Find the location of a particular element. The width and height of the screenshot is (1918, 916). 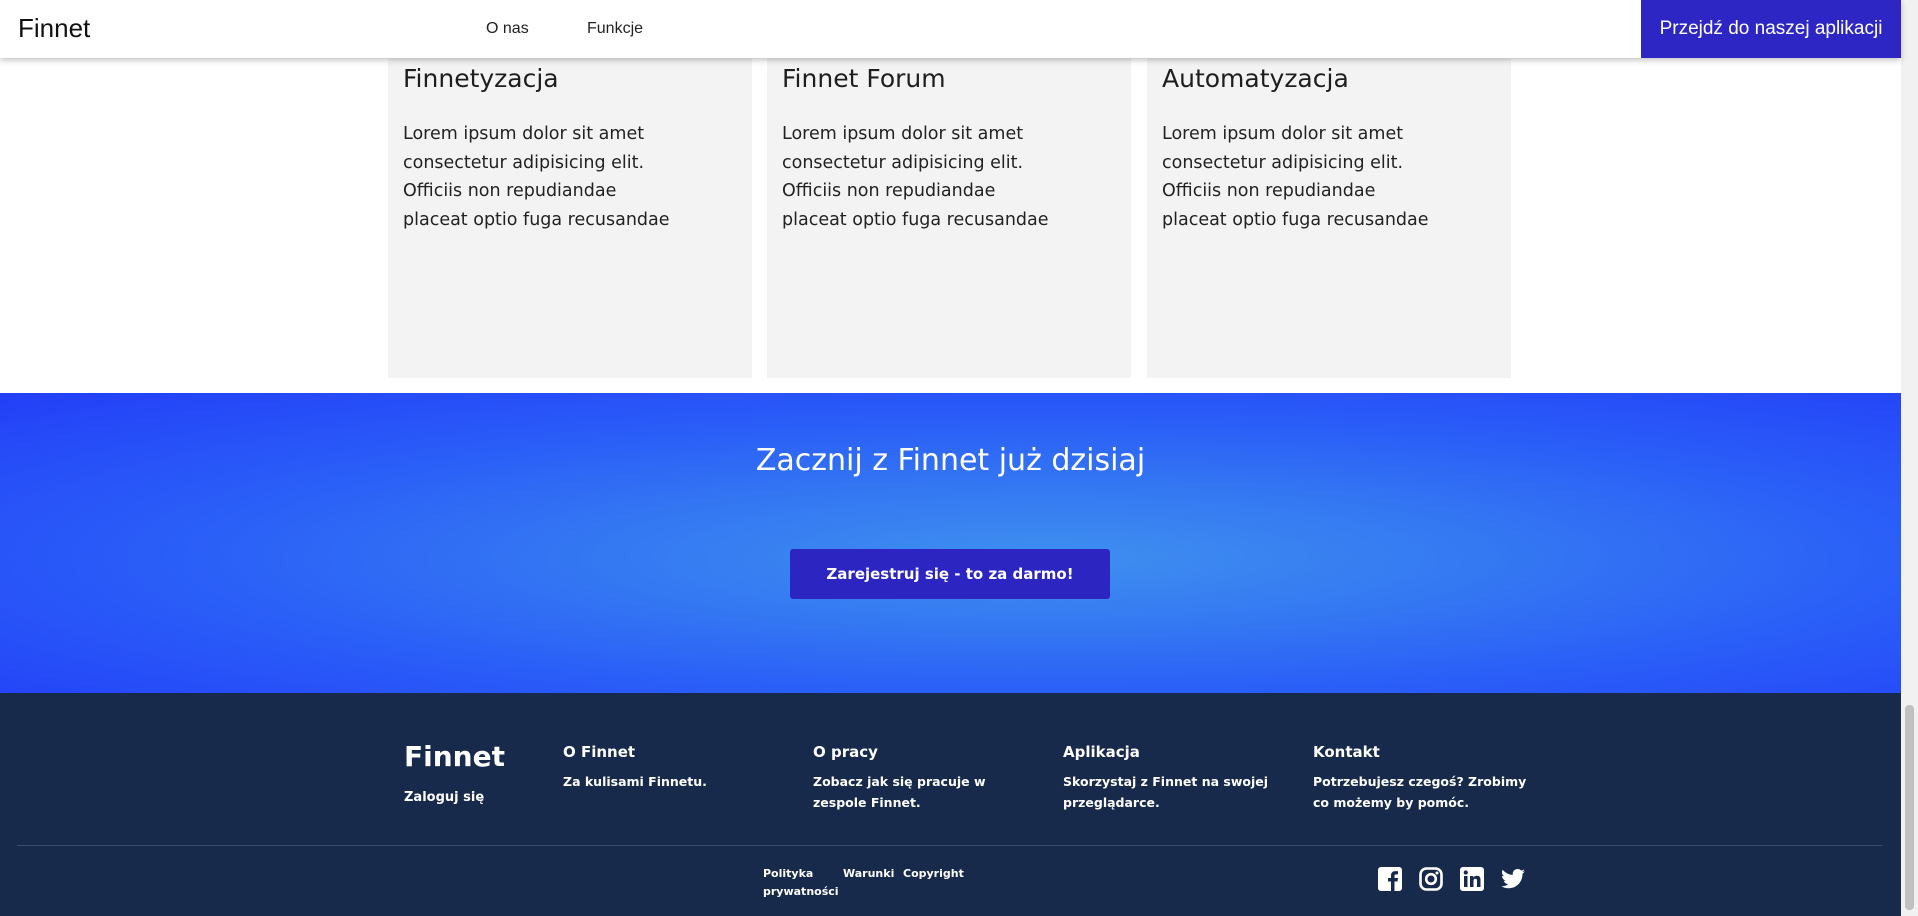

footer-column-title: O pracy is located at coordinates (928, 752).